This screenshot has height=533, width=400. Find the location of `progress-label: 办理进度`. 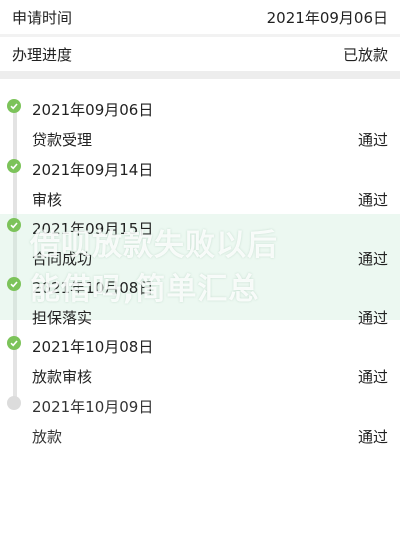

progress-label: 办理进度 is located at coordinates (42, 54).